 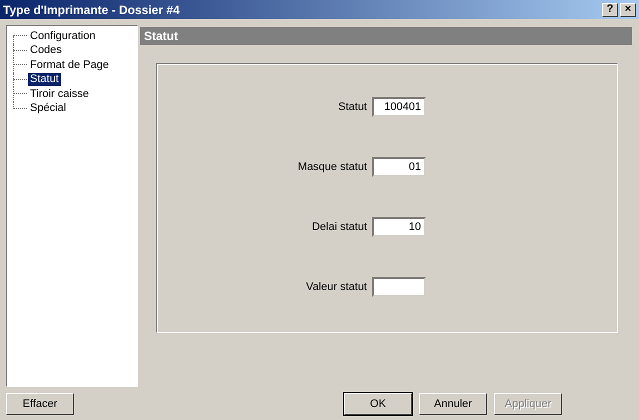 What do you see at coordinates (59, 94) in the screenshot?
I see `tree-item: Tiroir caisse` at bounding box center [59, 94].